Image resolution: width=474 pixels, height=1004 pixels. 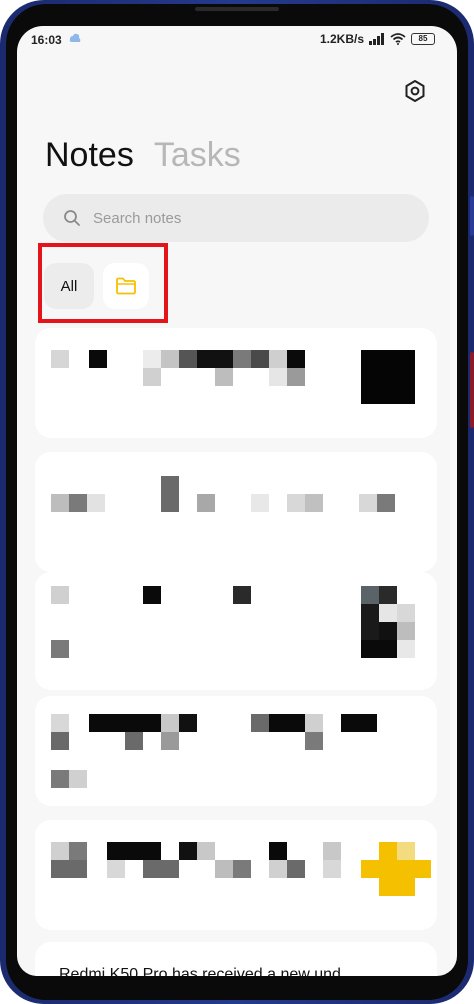 I want to click on note-card: Redmi K50 Pro has received a new und, so click(x=236, y=959).